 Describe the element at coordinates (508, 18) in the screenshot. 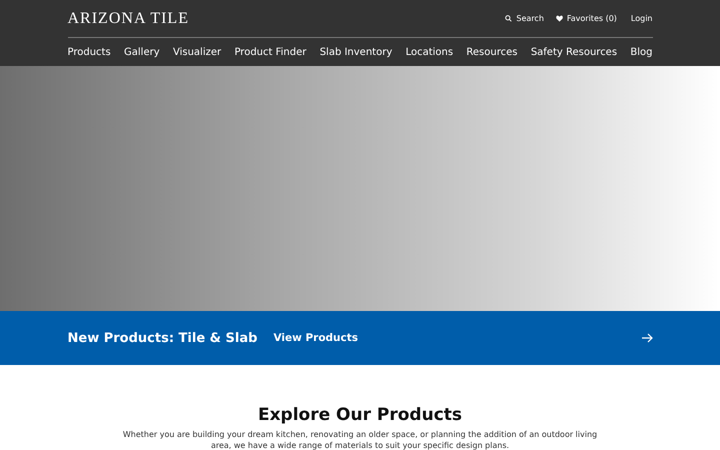

I see `search-icon` at that location.